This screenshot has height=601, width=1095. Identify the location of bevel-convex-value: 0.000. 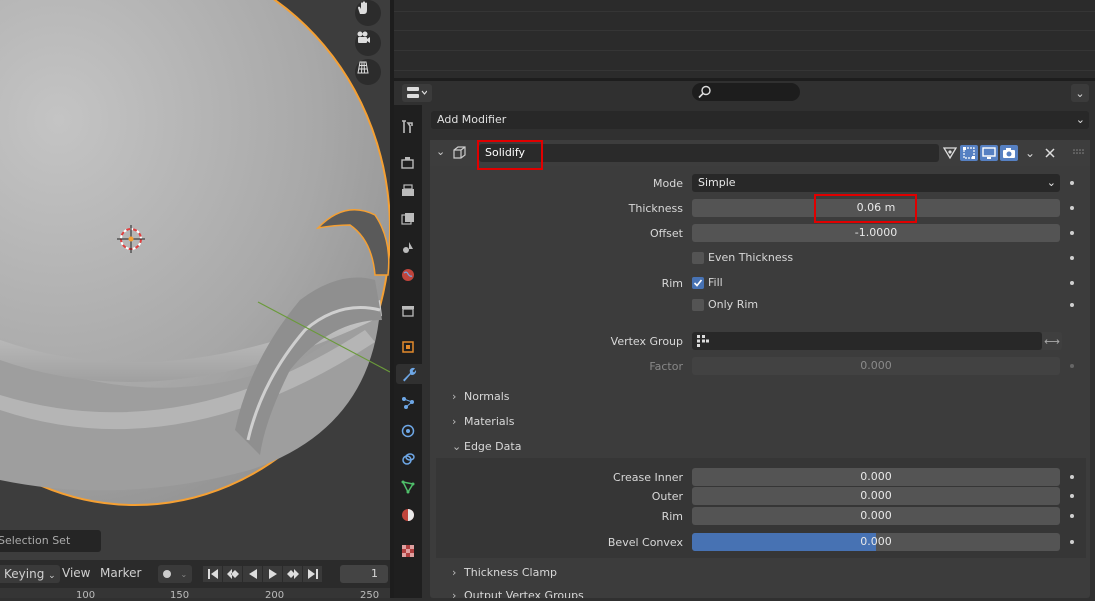
(876, 541).